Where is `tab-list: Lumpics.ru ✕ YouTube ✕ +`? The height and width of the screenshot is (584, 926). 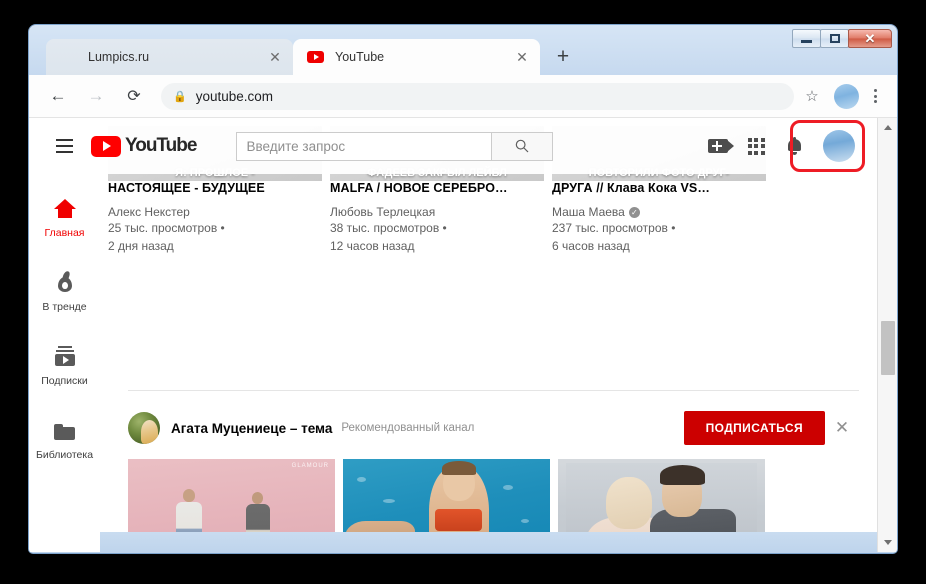 tab-list: Lumpics.ru ✕ YouTube ✕ + is located at coordinates (312, 57).